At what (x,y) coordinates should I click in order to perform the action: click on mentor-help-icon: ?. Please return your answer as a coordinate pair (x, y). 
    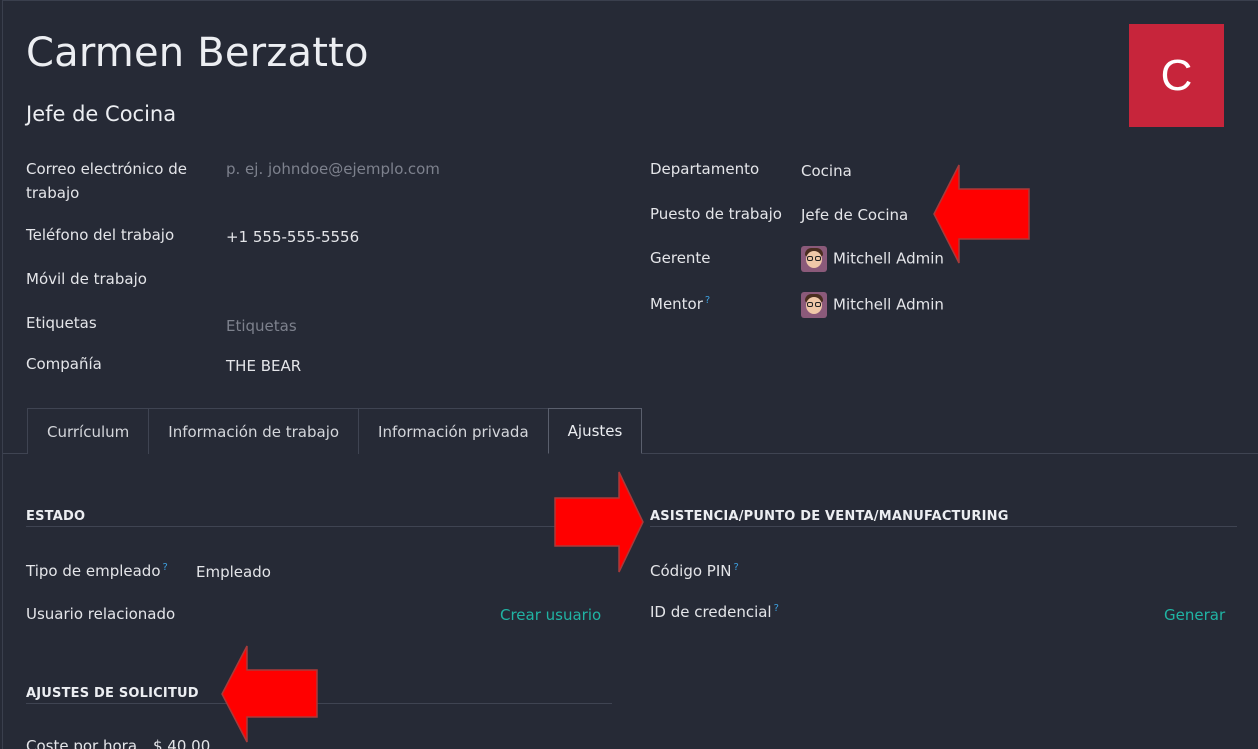
    Looking at the image, I should click on (707, 300).